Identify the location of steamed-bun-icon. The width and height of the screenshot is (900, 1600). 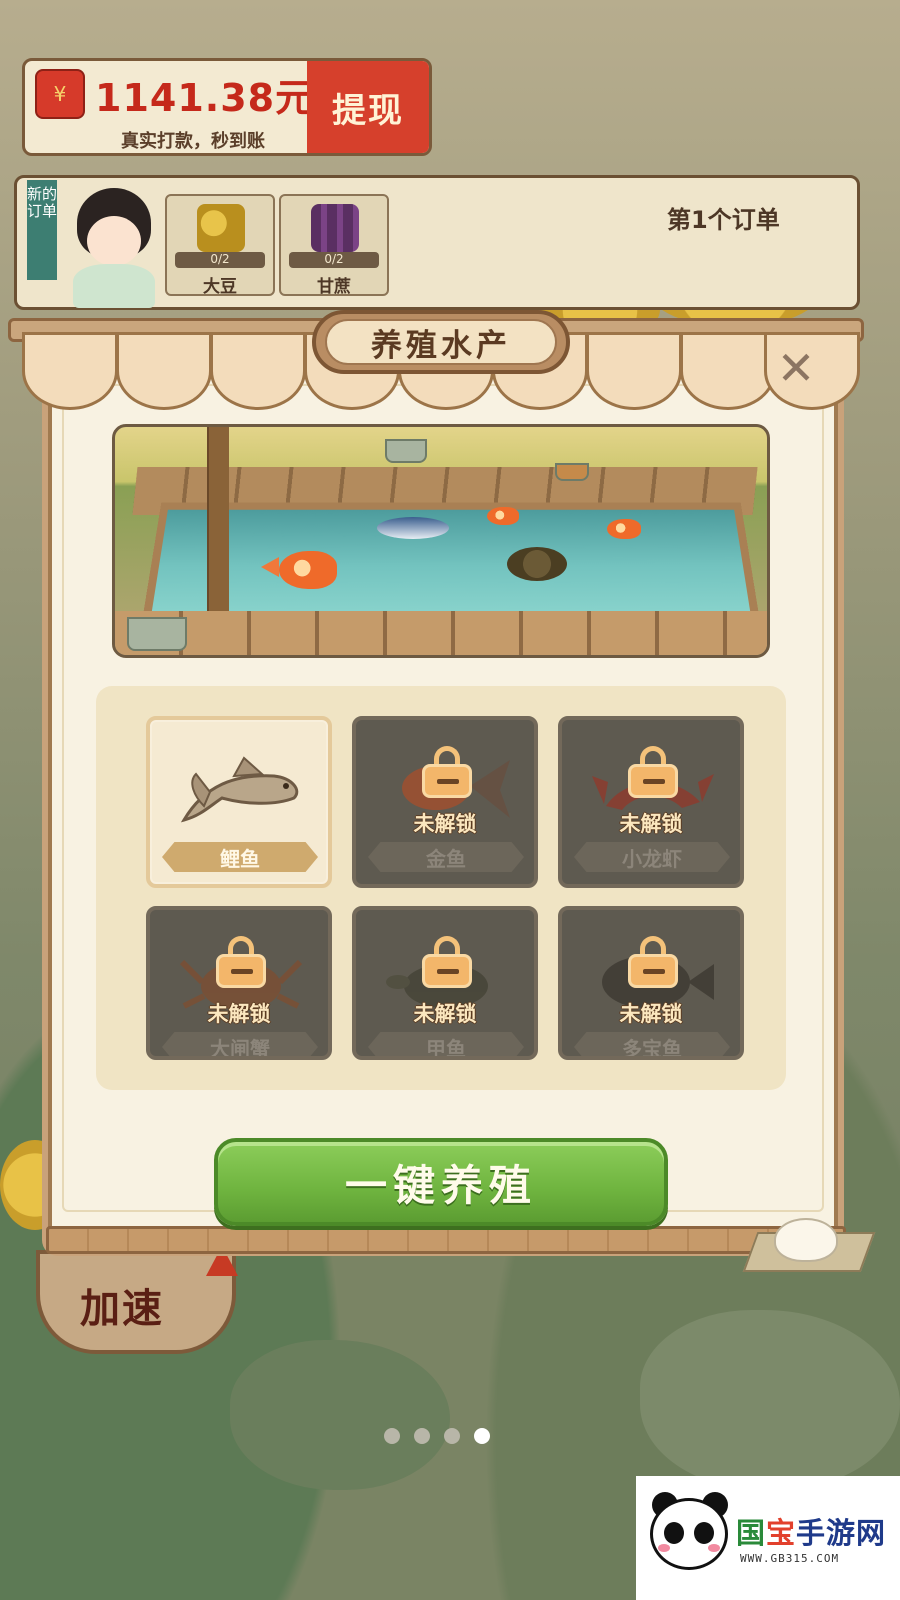
(809, 1247).